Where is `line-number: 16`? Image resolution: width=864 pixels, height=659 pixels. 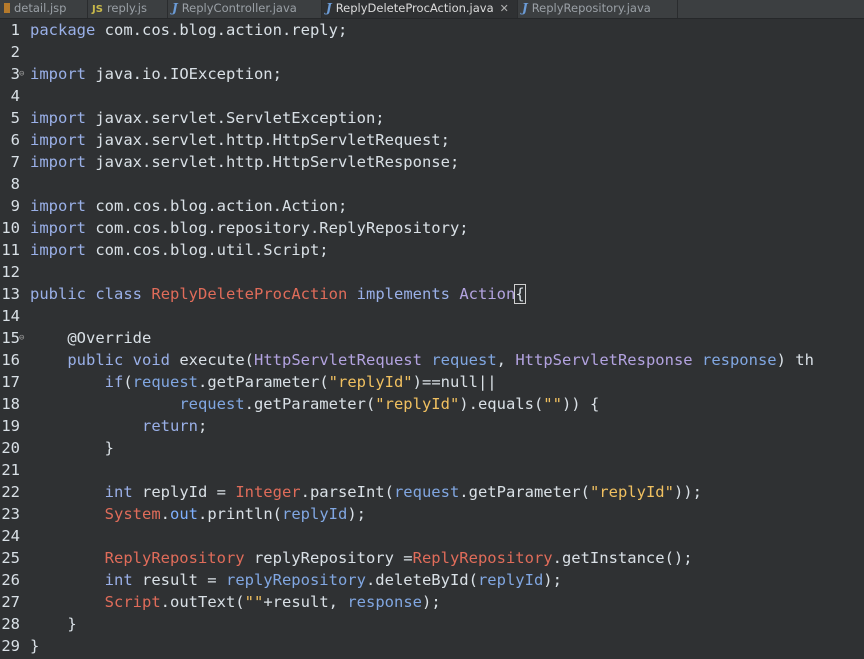
line-number: 16 is located at coordinates (10, 360).